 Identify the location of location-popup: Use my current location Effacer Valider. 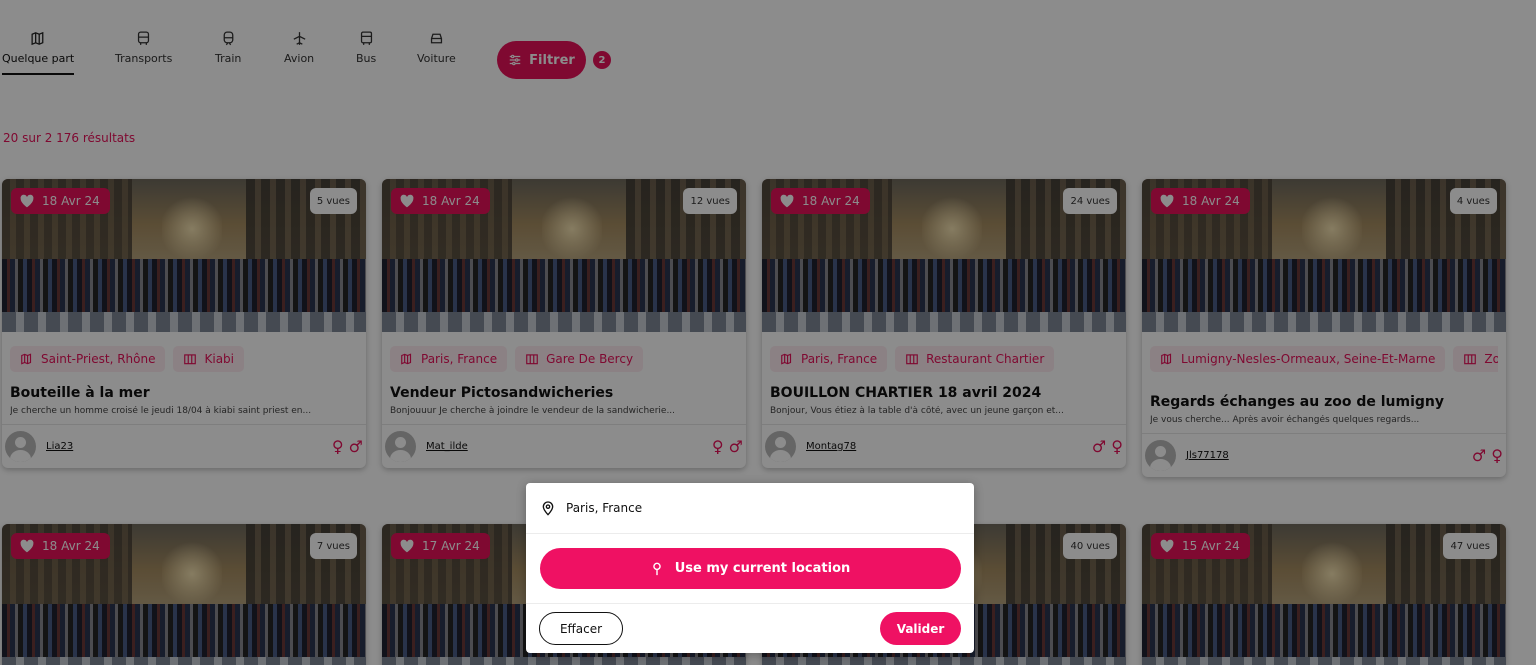
(750, 568).